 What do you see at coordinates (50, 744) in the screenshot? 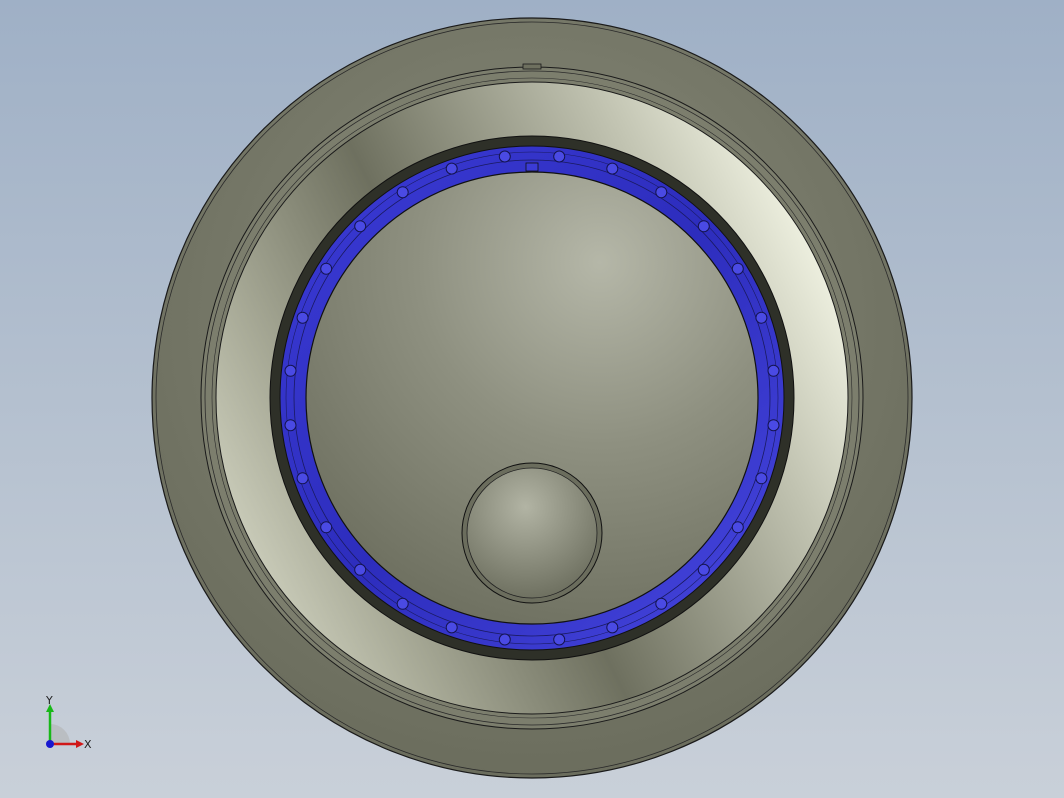
I see `z-axis-dot` at bounding box center [50, 744].